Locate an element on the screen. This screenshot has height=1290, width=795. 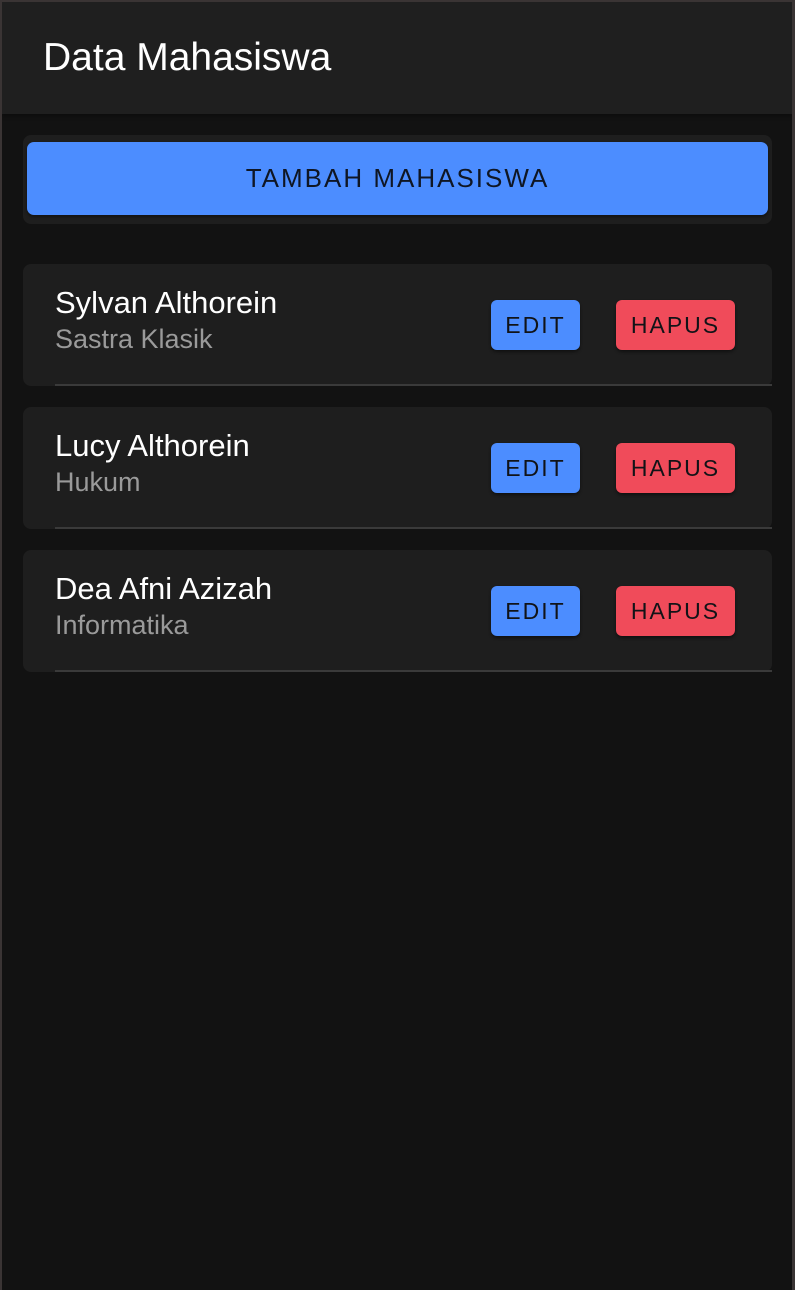
app-toolbar: Data Mahasiswa is located at coordinates (397, 58).